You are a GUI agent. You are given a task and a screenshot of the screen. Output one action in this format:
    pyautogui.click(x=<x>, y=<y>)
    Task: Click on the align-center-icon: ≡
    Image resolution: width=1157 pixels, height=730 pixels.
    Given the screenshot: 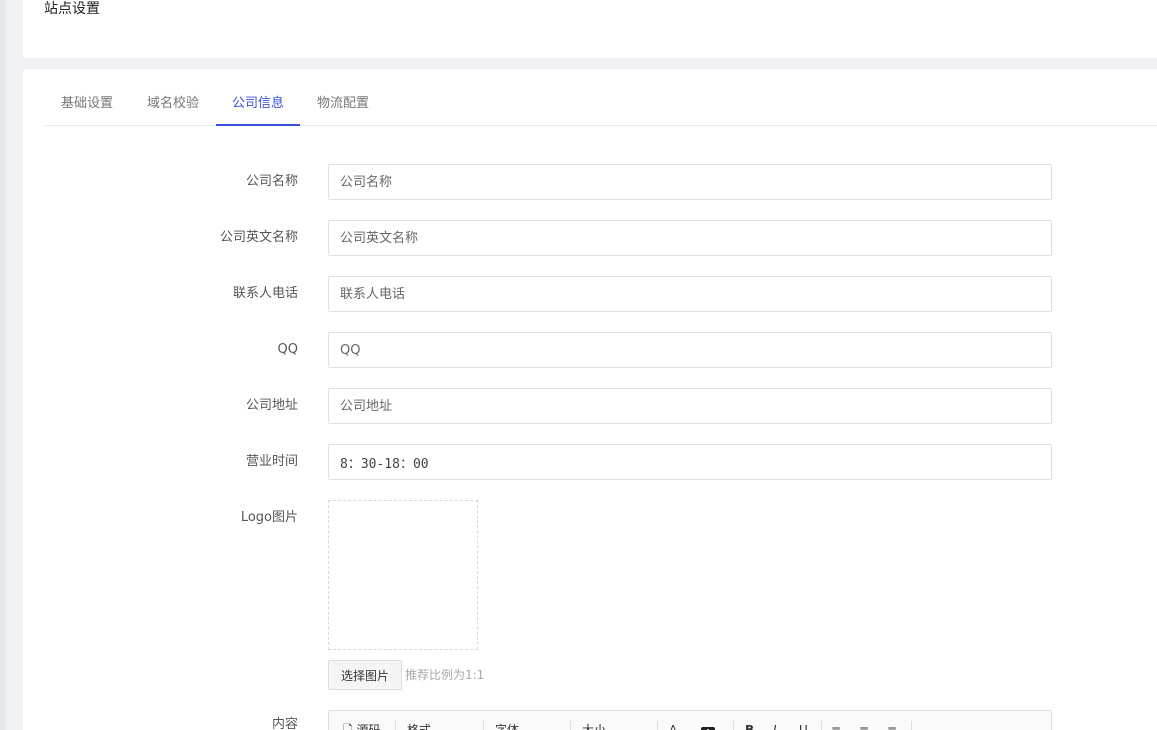 What is the action you would take?
    pyautogui.click(x=864, y=724)
    